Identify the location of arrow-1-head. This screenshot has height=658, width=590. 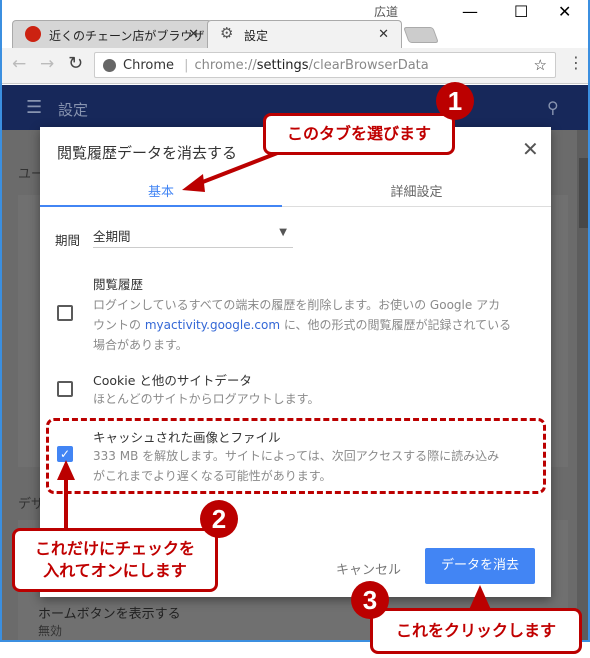
(193, 183).